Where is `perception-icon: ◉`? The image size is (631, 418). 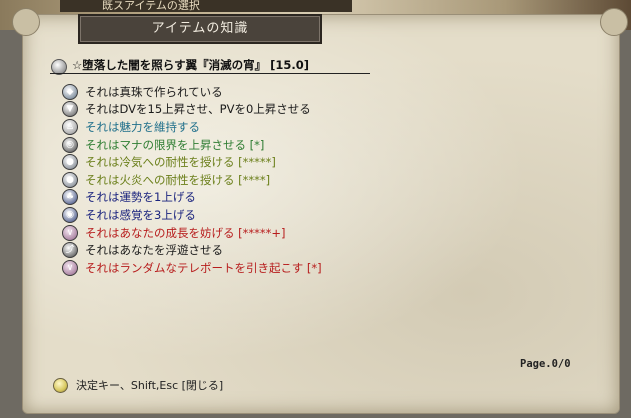 perception-icon: ◉ is located at coordinates (70, 214).